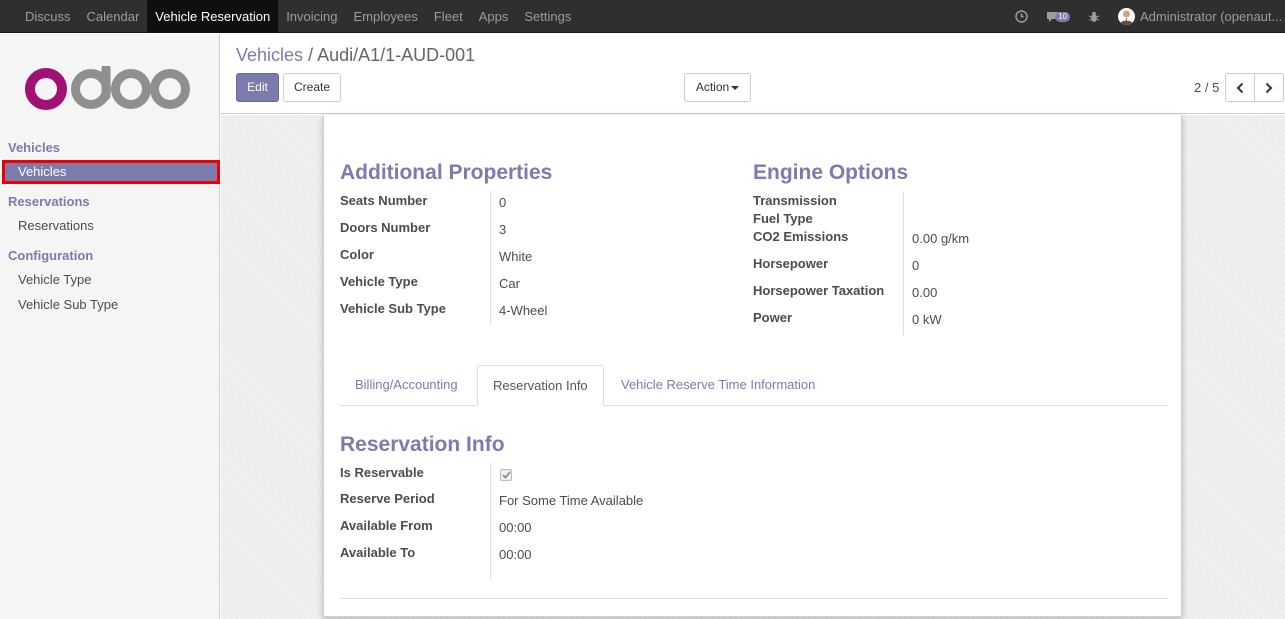 The image size is (1285, 619). Describe the element at coordinates (791, 263) in the screenshot. I see `horsepower-label: Horsepower` at that location.